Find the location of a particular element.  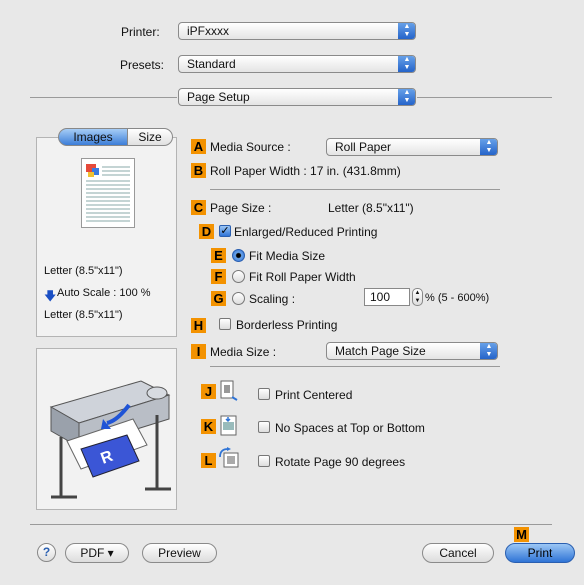

presets-value: Standard is located at coordinates (211, 64).